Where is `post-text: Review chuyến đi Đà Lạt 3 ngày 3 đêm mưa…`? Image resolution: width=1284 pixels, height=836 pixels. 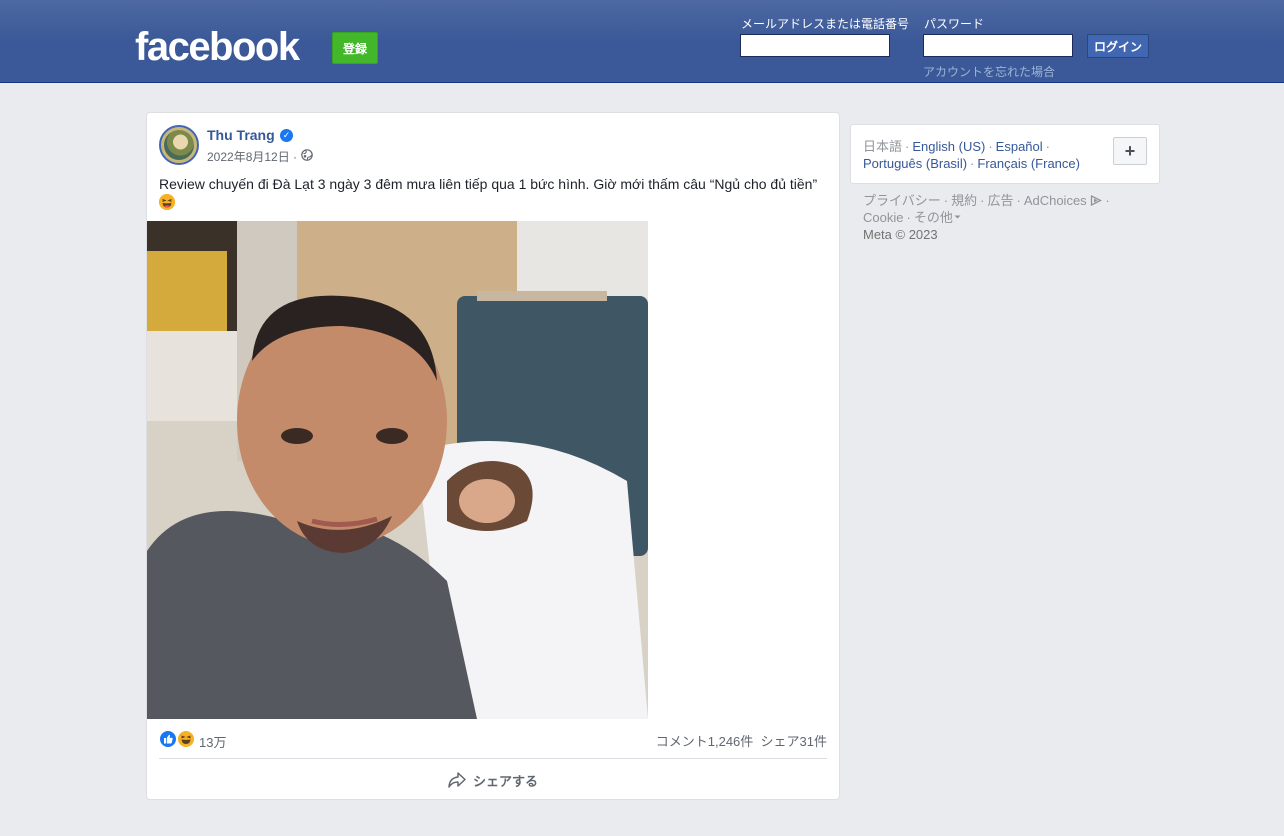 post-text: Review chuyến đi Đà Lạt 3 ngày 3 đêm mưa… is located at coordinates (494, 193).